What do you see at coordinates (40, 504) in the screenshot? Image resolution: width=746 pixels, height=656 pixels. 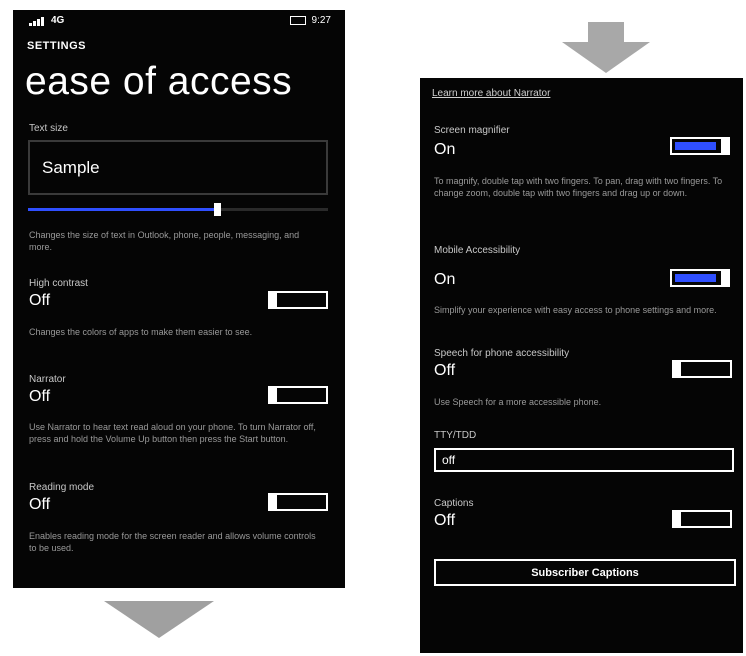 I see `reading-mode-state: Off` at bounding box center [40, 504].